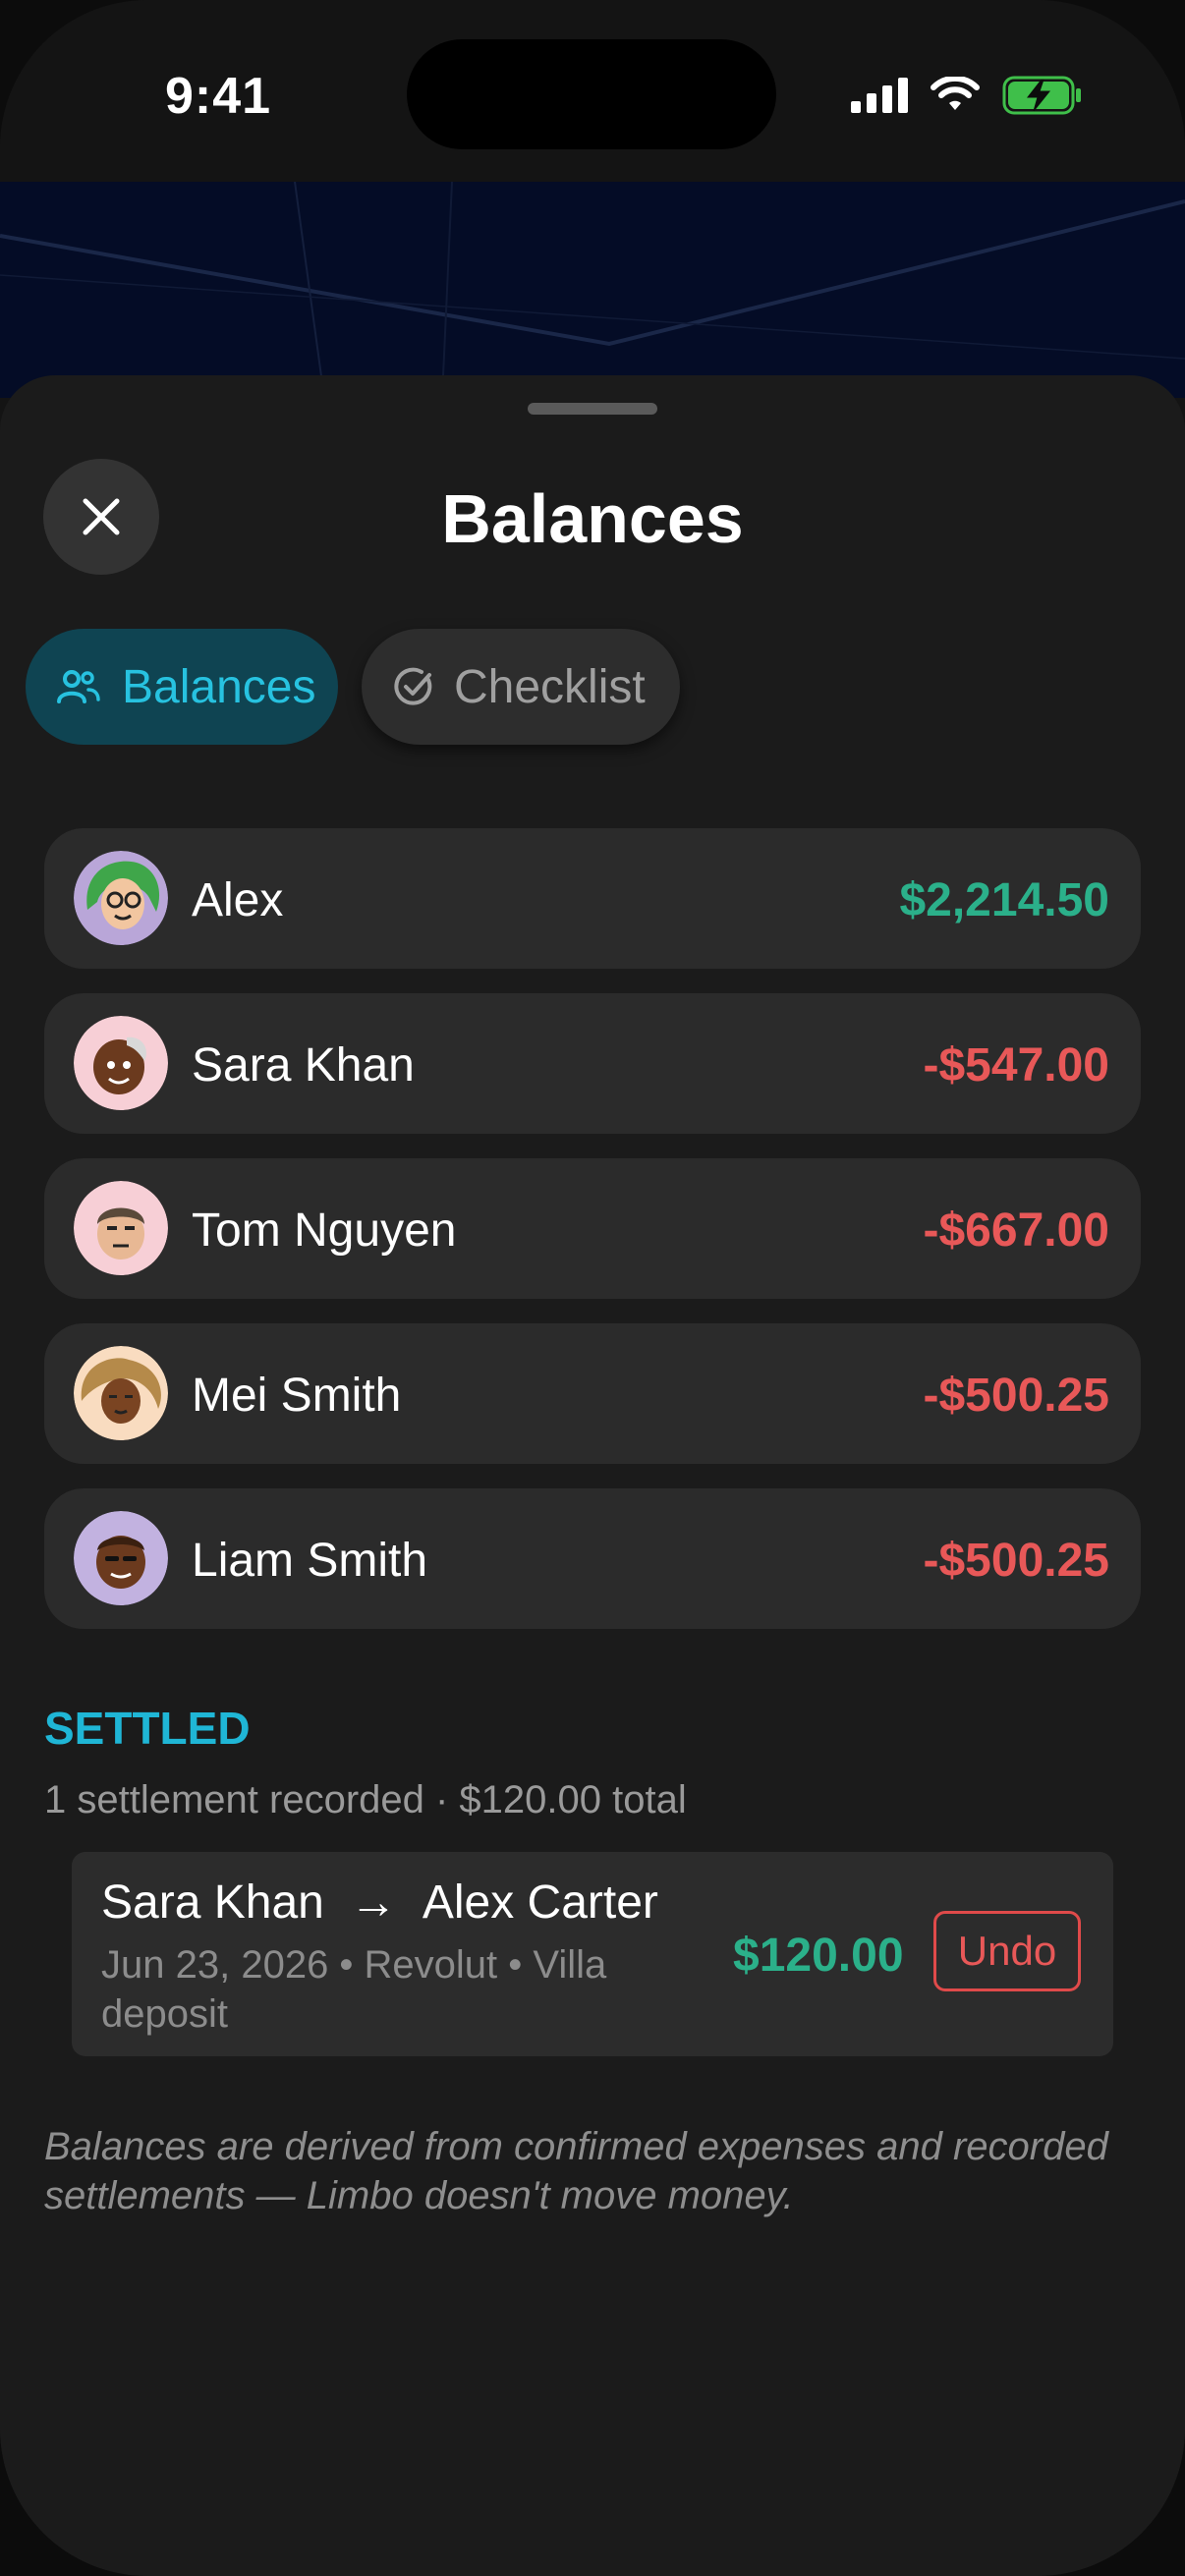 The width and height of the screenshot is (1185, 2576). What do you see at coordinates (219, 686) in the screenshot?
I see `tab-balances-label: Balances` at bounding box center [219, 686].